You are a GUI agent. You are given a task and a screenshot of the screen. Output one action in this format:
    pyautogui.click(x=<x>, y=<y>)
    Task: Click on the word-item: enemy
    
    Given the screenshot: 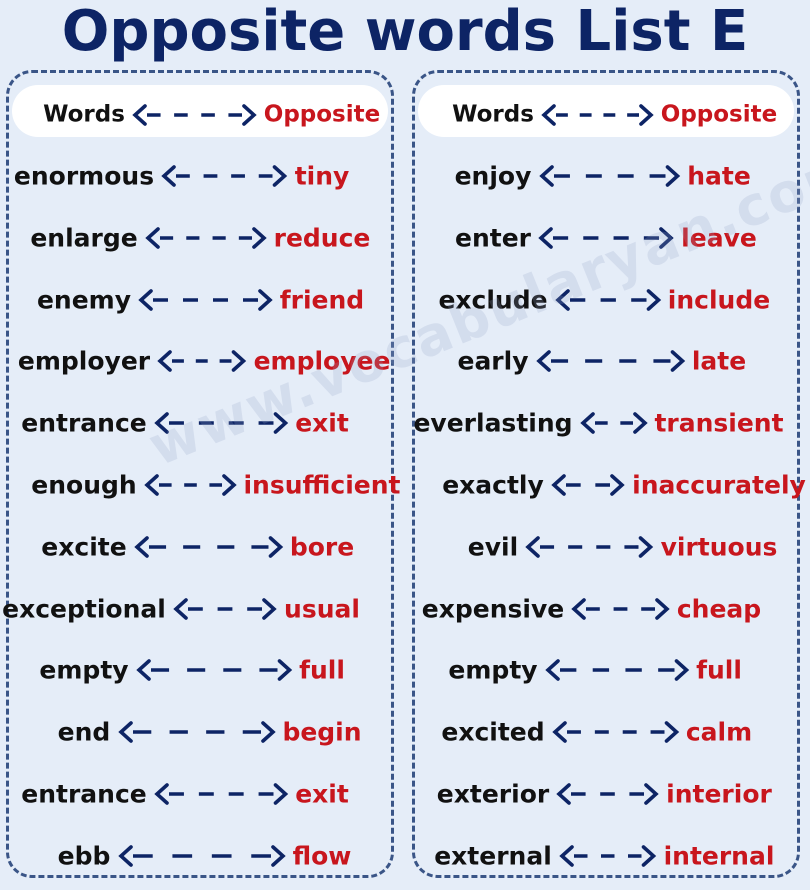 What is the action you would take?
    pyautogui.click(x=84, y=300)
    